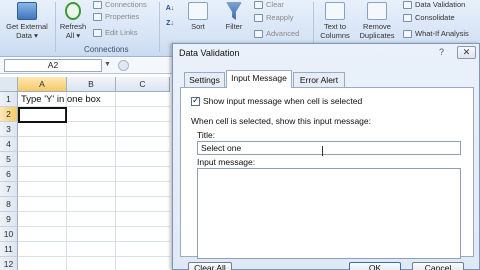 This screenshot has width=480, height=270. Describe the element at coordinates (9, 263) in the screenshot. I see `row-header: 12` at that location.